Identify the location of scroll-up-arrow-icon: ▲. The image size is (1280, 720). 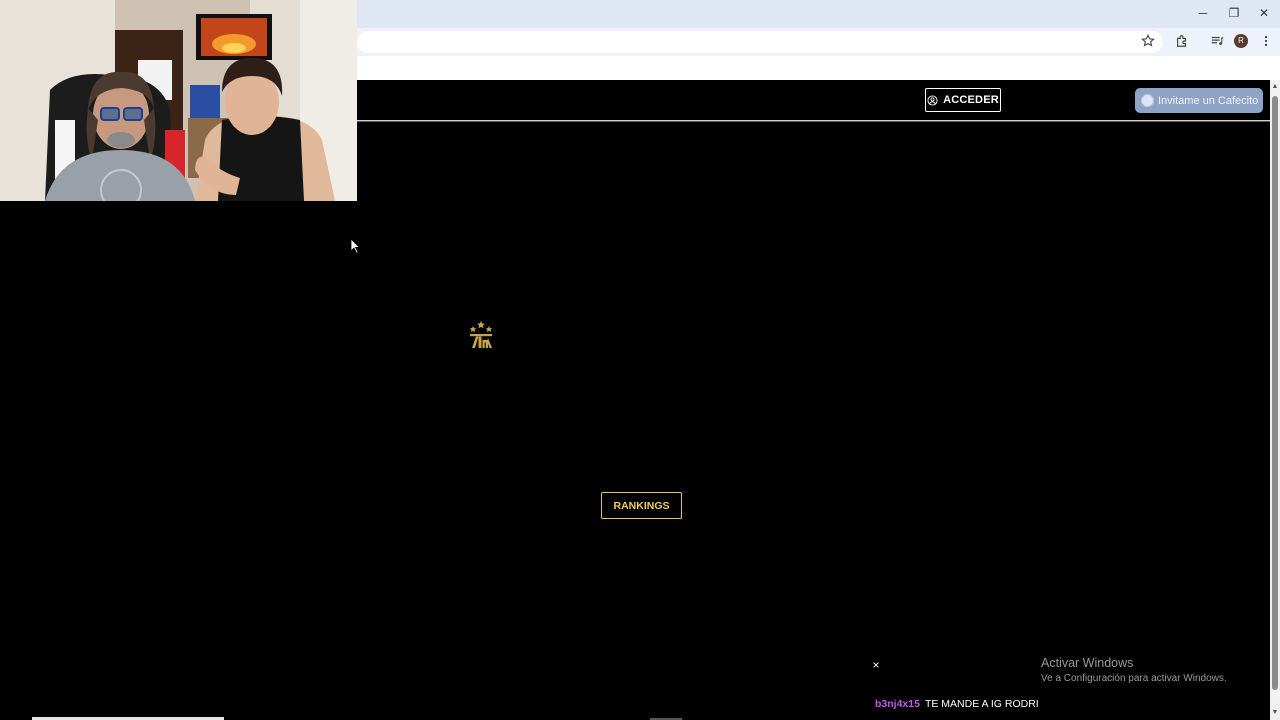
(1275, 87).